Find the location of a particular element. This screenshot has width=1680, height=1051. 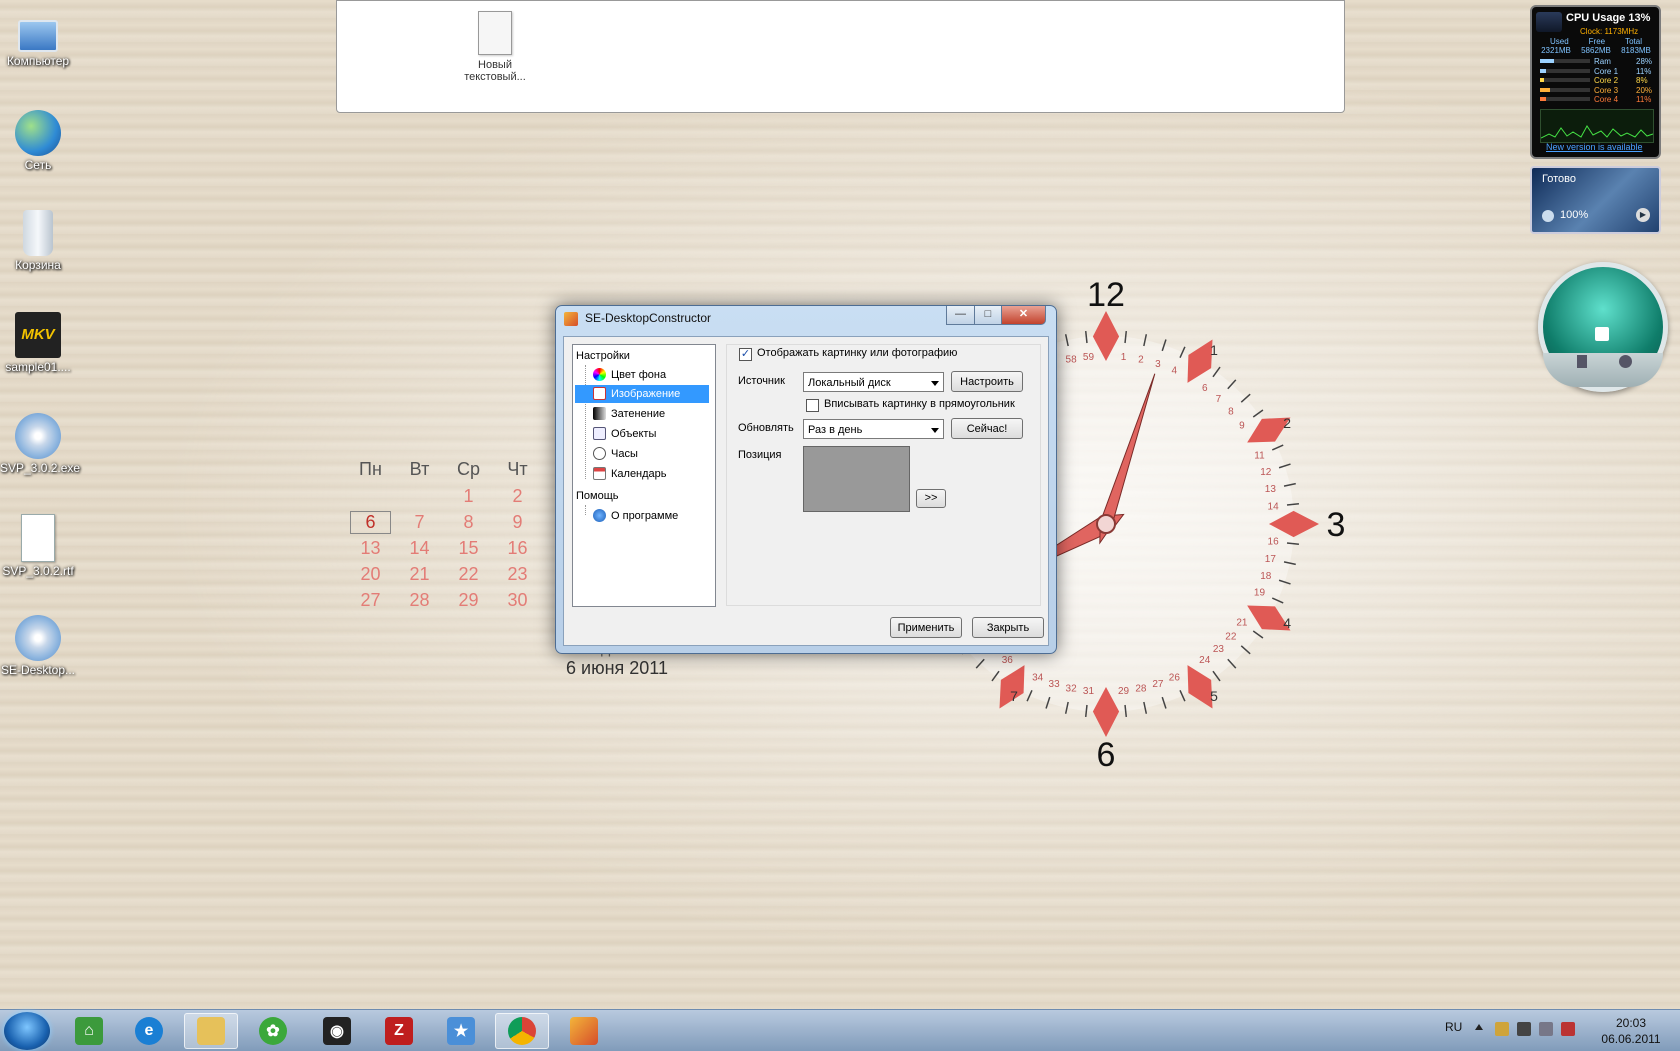

tree-item-label: Цвет фона is located at coordinates (639, 375).